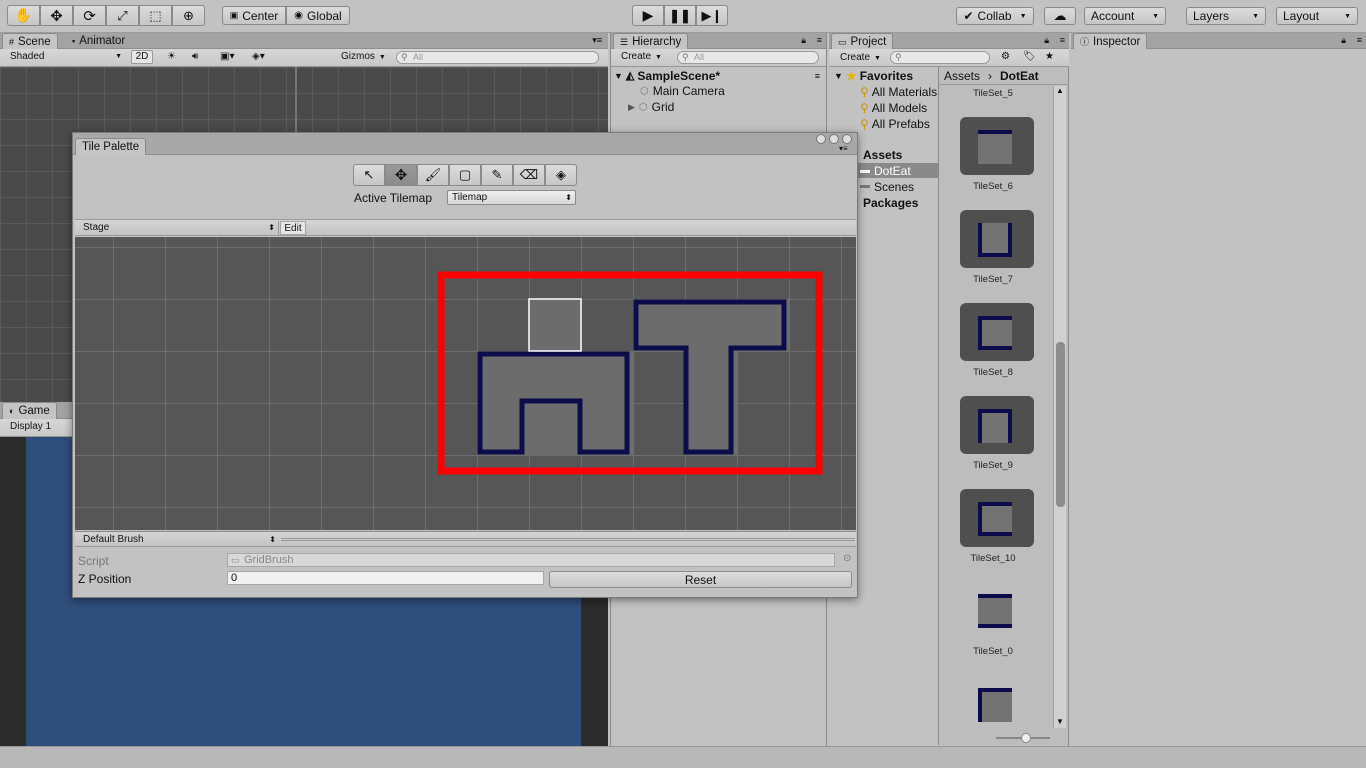  What do you see at coordinates (142, 57) in the screenshot?
I see `2d-toggle: 2D` at bounding box center [142, 57].